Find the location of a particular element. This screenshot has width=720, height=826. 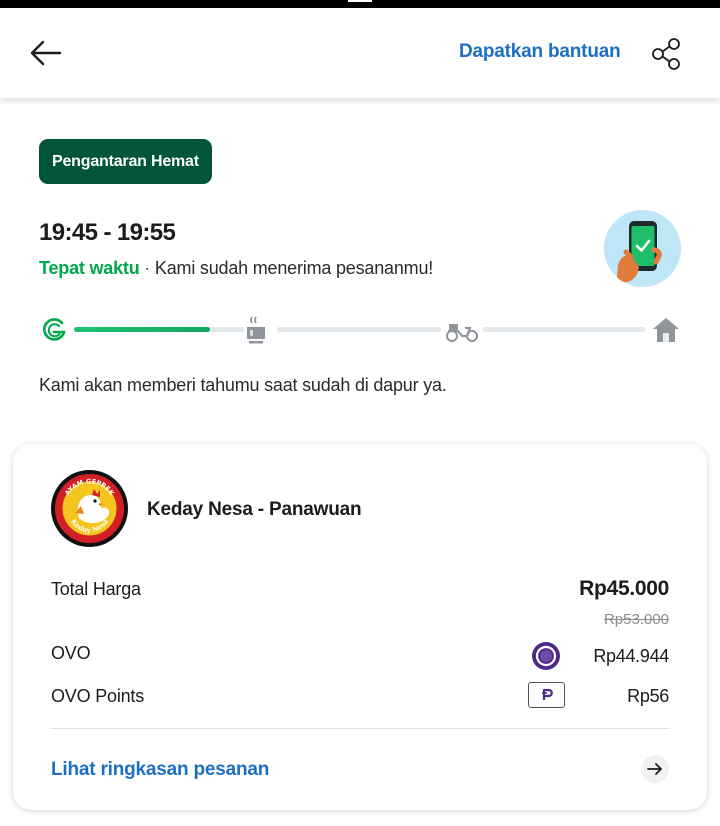

payment-method-value: Rp44.944 is located at coordinates (631, 656).